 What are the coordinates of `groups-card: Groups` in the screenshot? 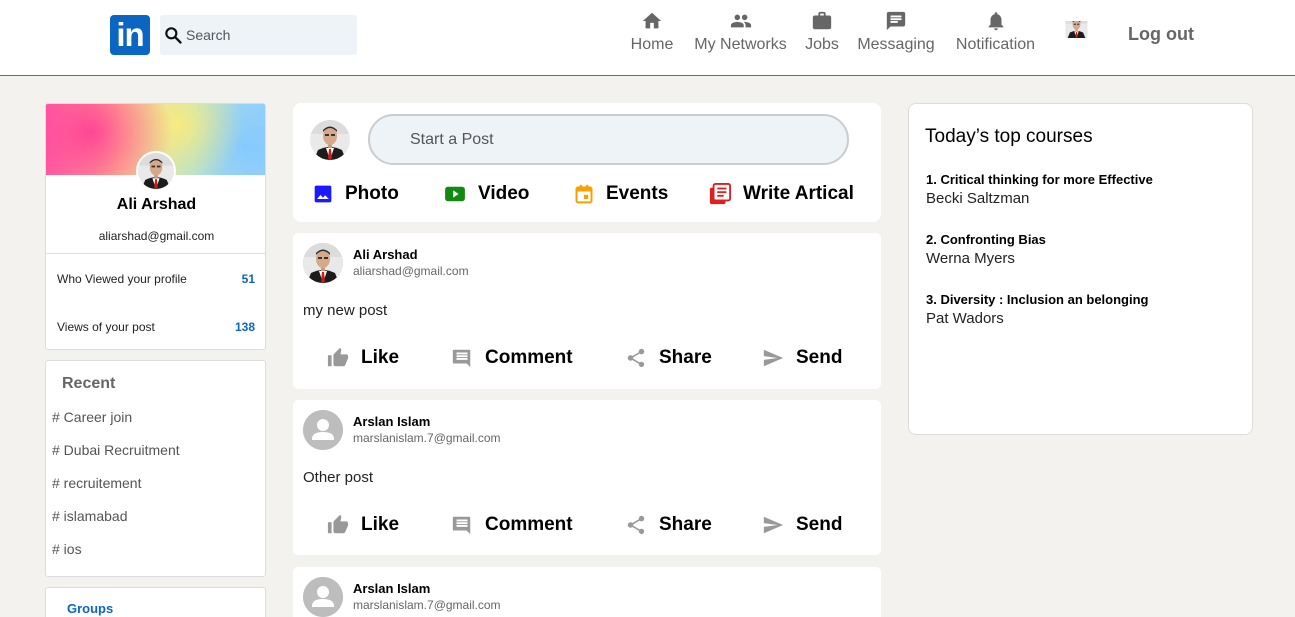 It's located at (155, 602).